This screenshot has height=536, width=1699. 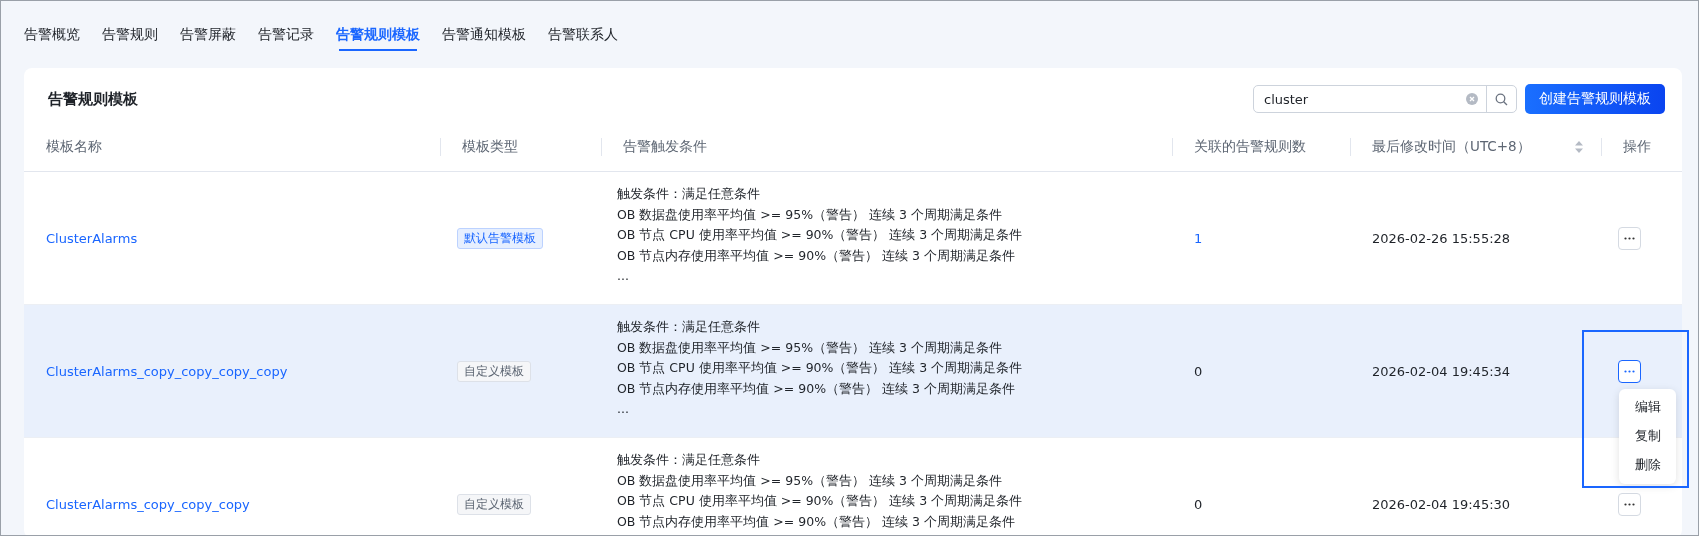 What do you see at coordinates (167, 371) in the screenshot?
I see `template-name-link: ClusterAlarms_copy_copy_copy_copy` at bounding box center [167, 371].